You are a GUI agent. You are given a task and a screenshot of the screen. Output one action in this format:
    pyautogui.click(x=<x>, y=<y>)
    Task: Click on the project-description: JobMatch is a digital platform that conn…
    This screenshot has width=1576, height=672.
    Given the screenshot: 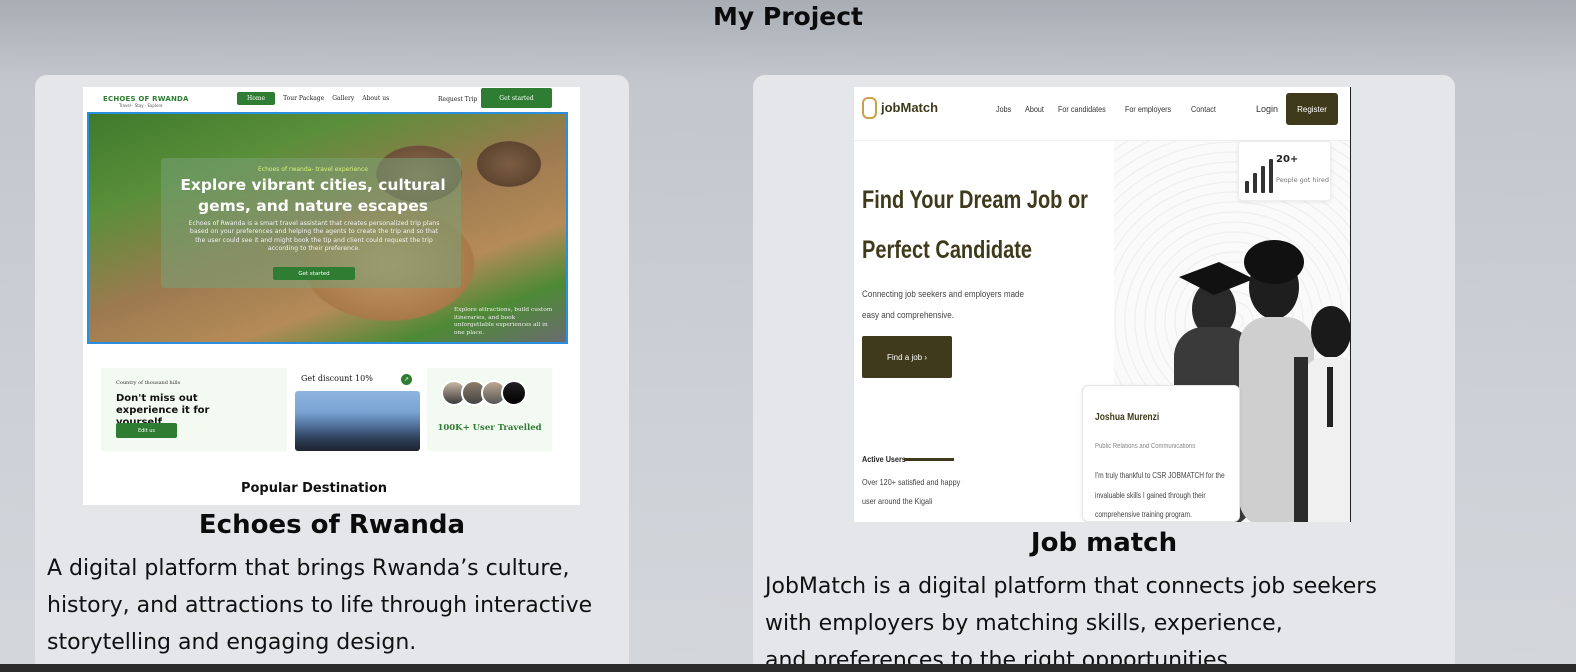 What is the action you would take?
    pyautogui.click(x=1105, y=620)
    